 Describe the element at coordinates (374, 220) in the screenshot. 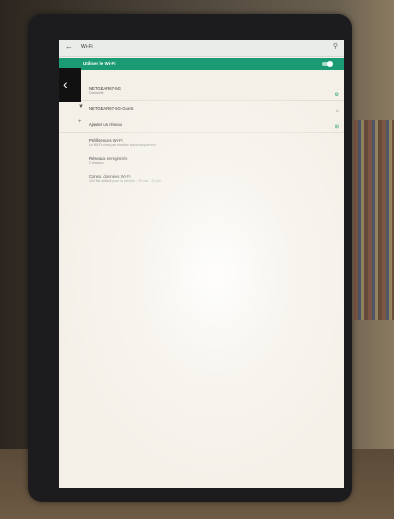

I see `bookshelf-background` at that location.